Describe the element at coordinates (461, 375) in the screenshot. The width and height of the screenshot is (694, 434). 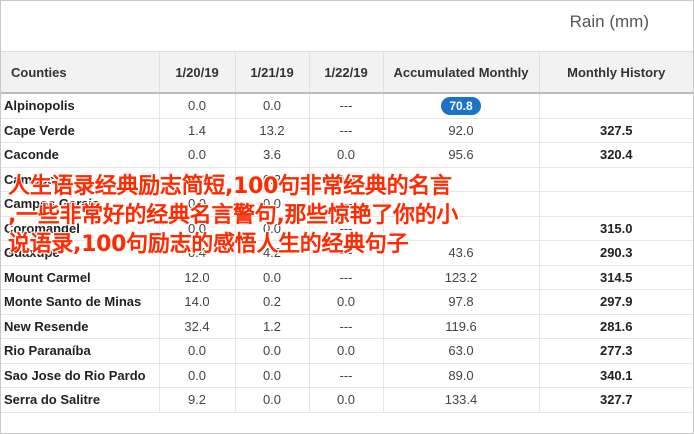
I see `accumulated-value: 89.0` at that location.